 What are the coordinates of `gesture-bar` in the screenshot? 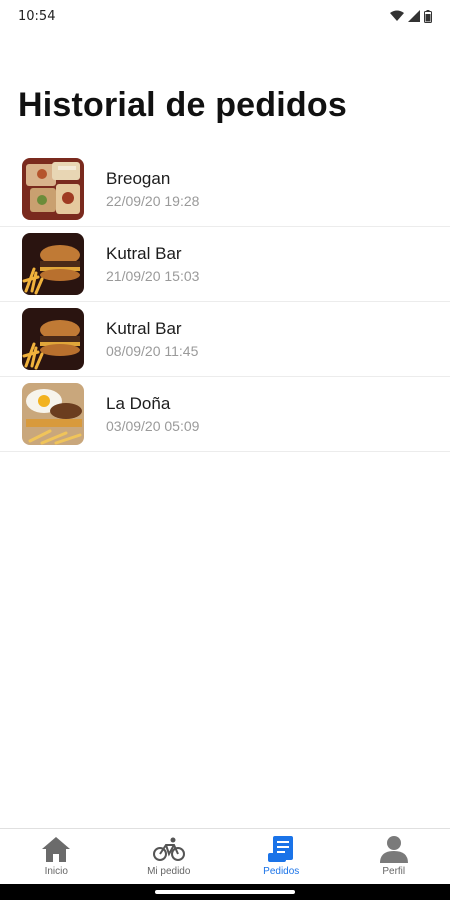 It's located at (225, 892).